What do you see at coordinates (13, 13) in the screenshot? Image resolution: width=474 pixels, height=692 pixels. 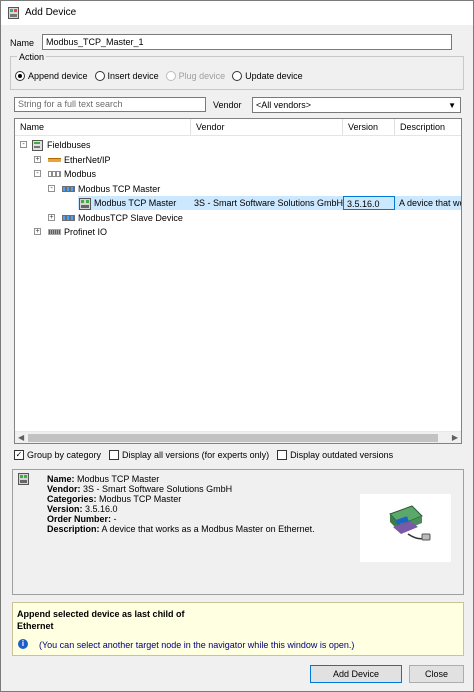 I see `app-icon` at bounding box center [13, 13].